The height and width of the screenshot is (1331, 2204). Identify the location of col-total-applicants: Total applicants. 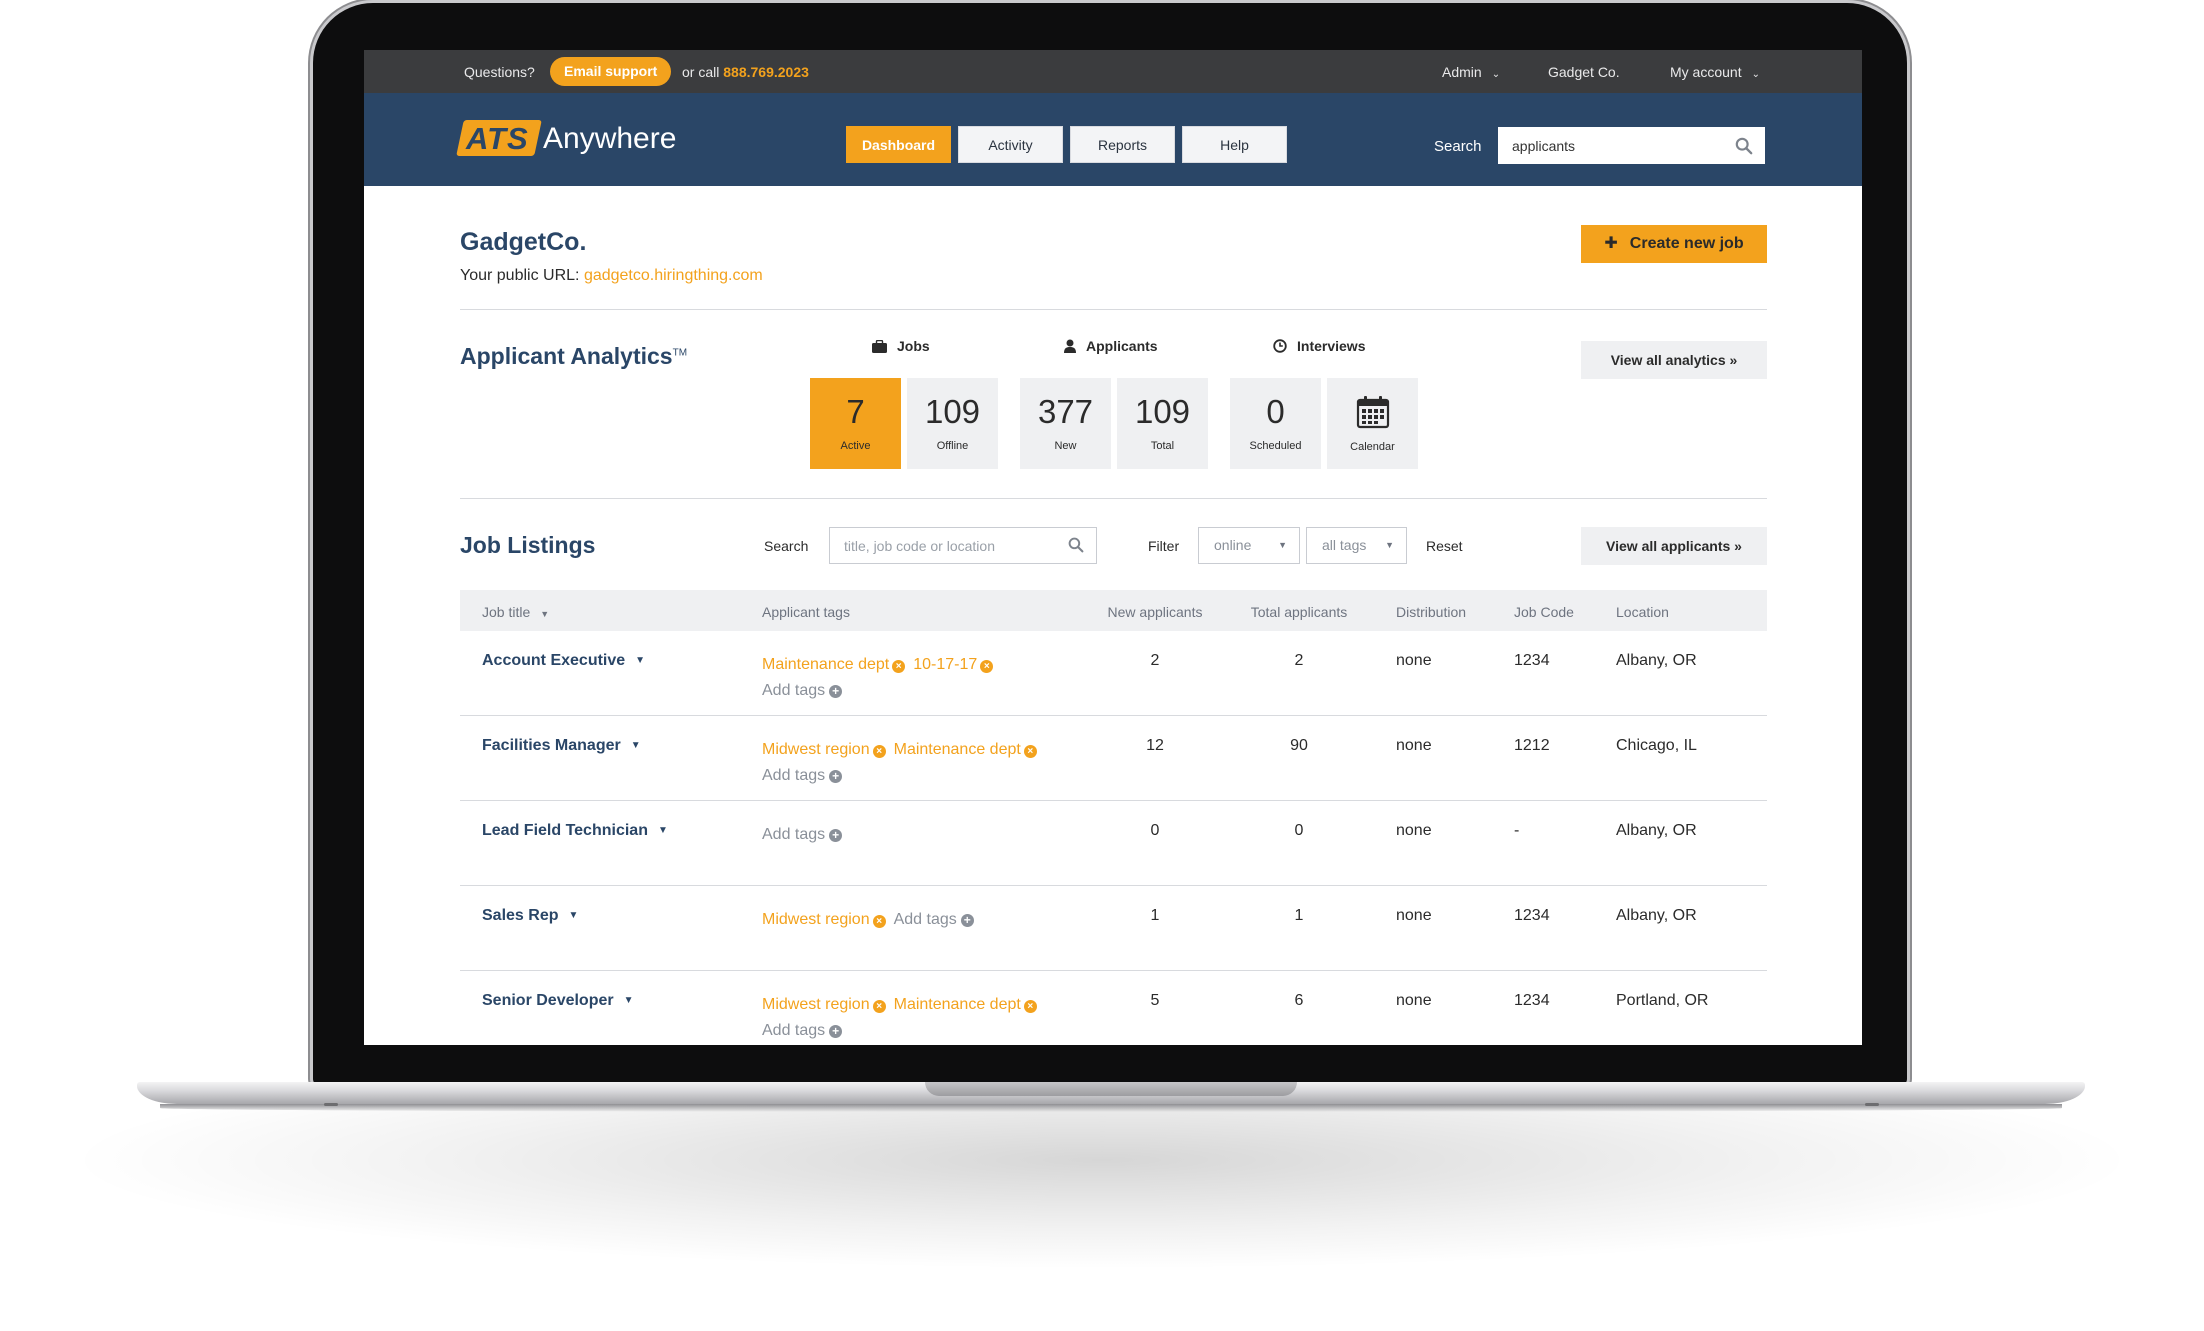
(1299, 612).